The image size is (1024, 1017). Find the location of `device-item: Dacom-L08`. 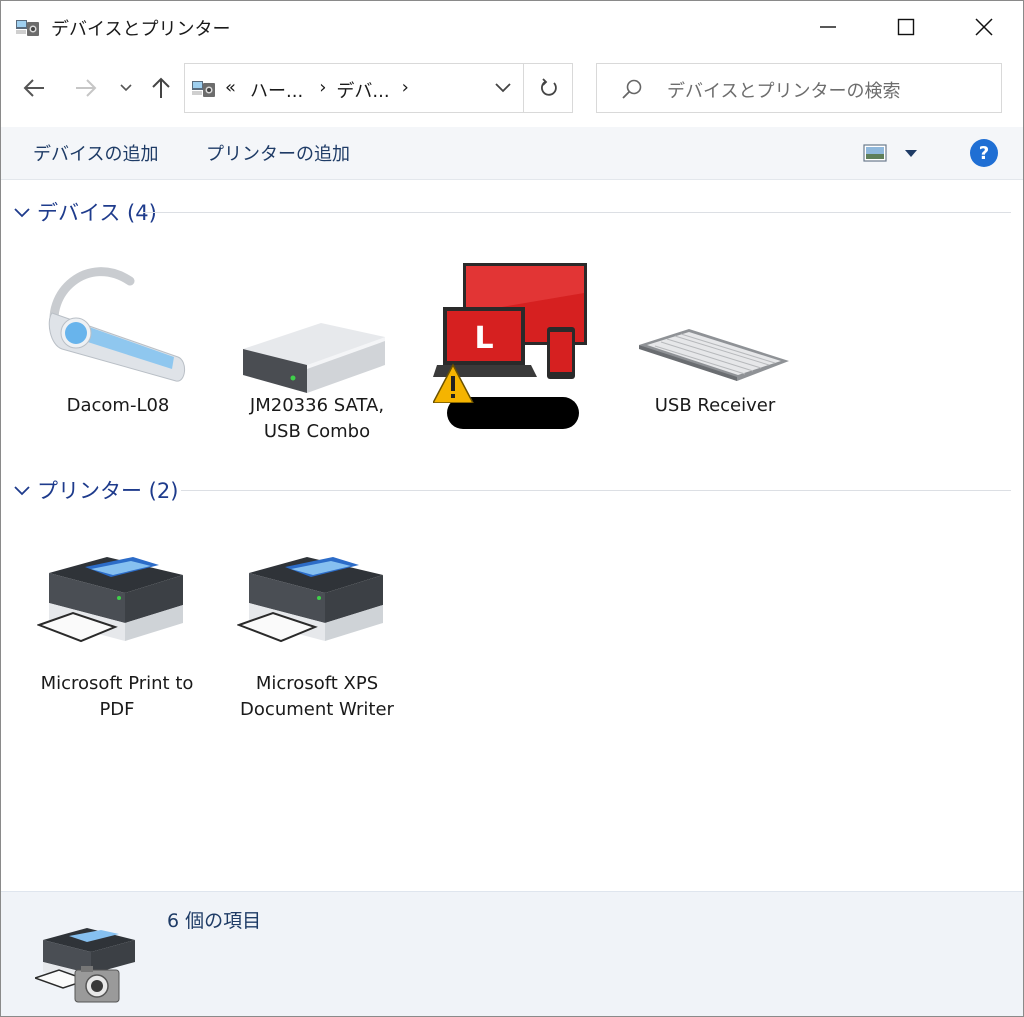

device-item: Dacom-L08 is located at coordinates (118, 336).